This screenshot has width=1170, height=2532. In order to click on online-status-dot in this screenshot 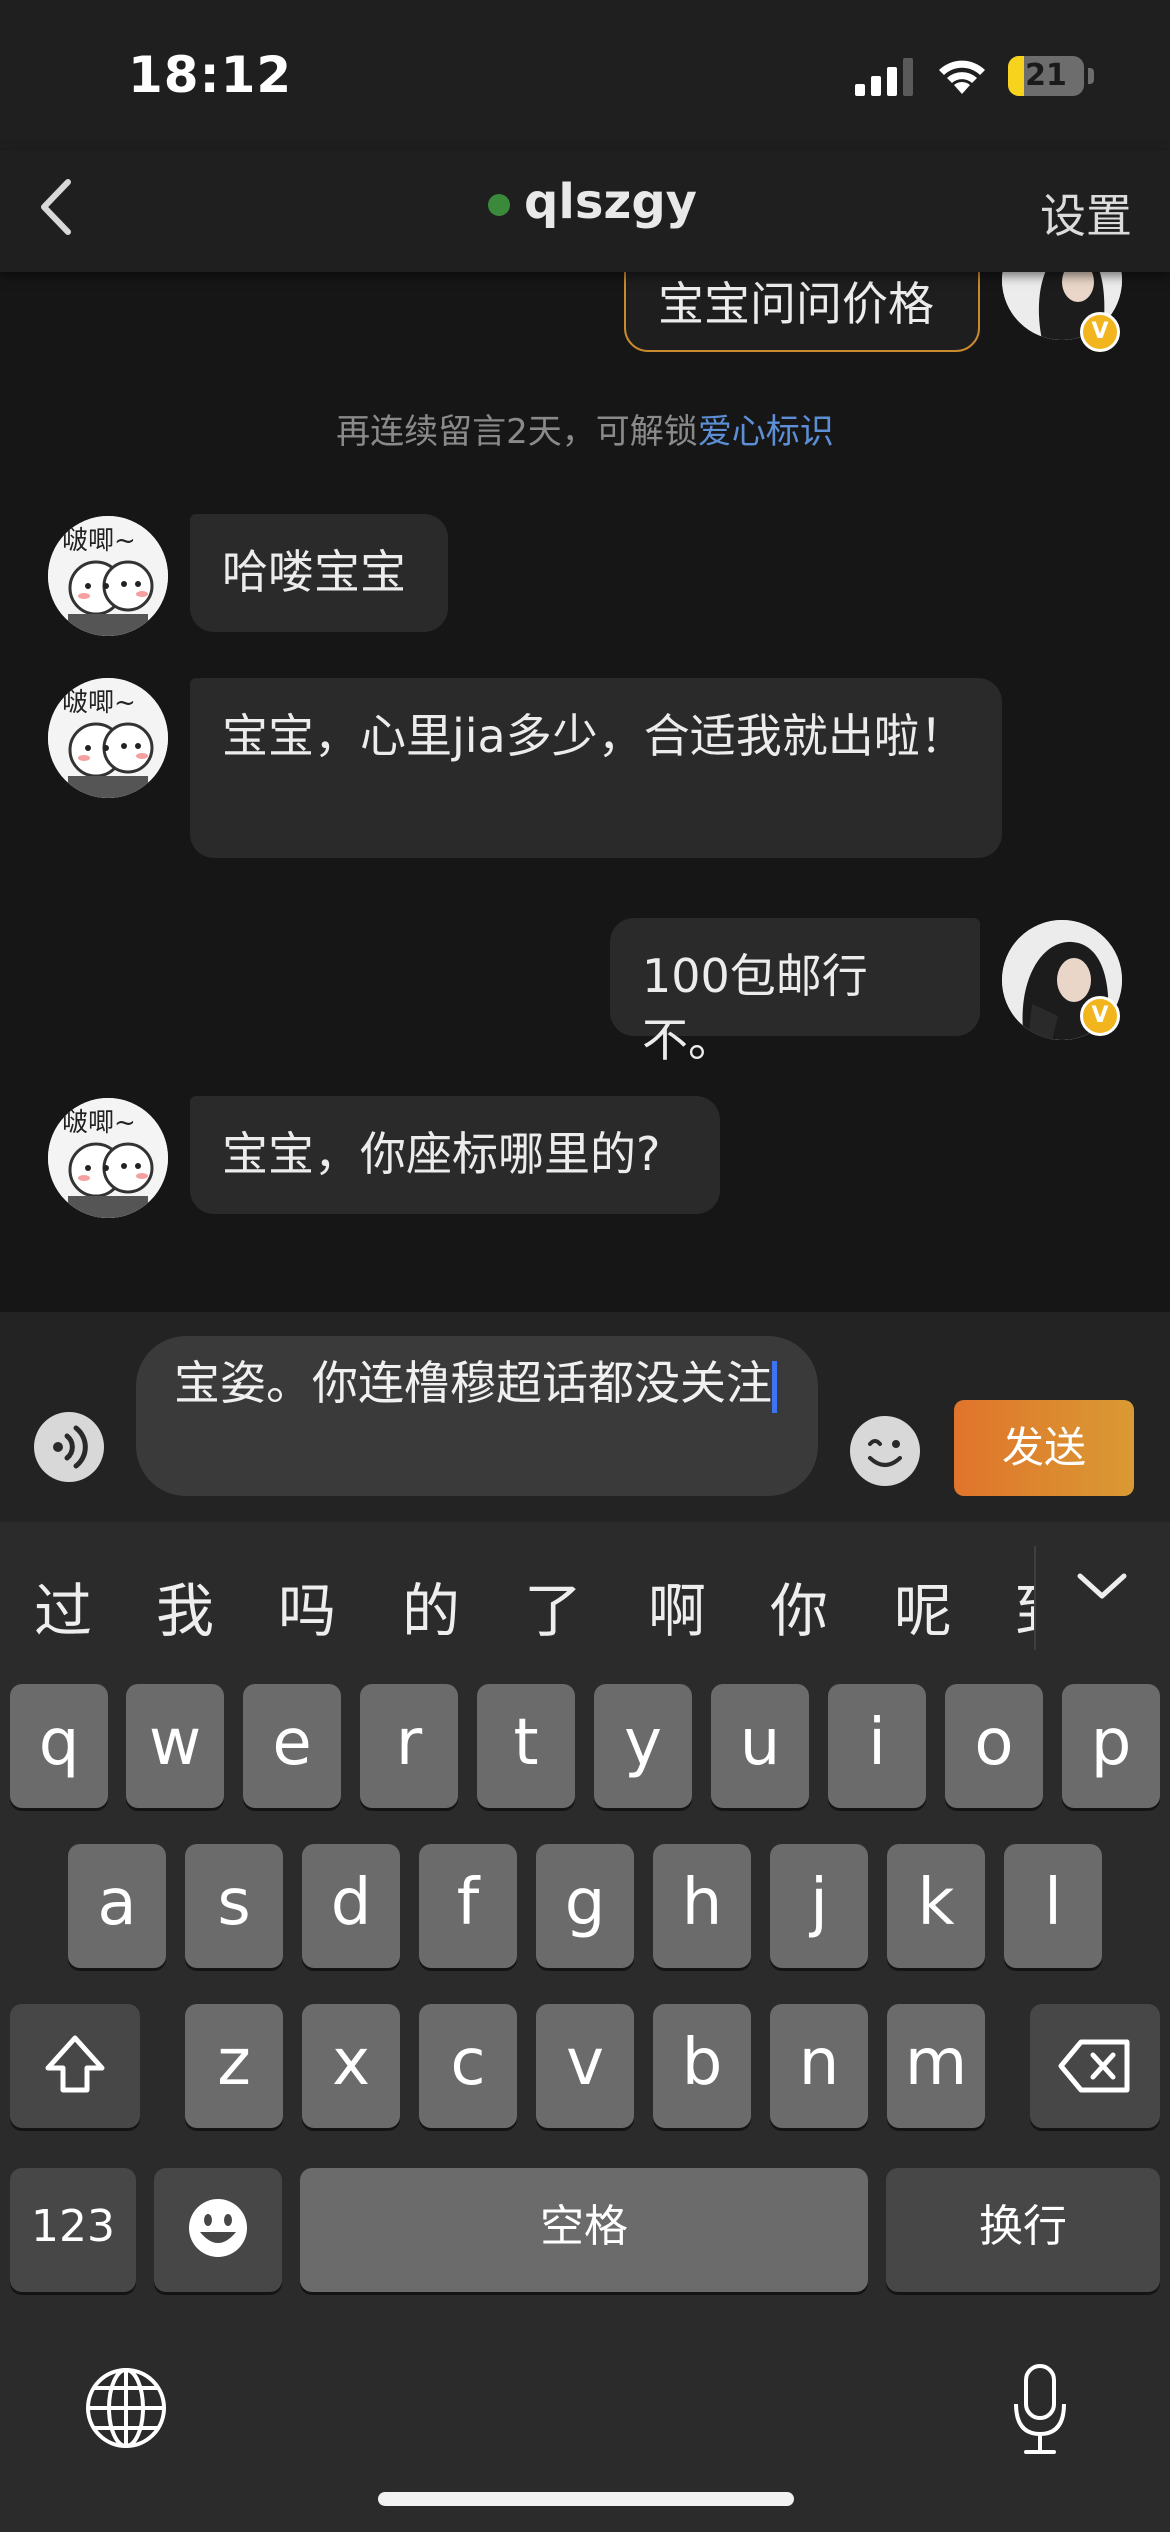, I will do `click(499, 205)`.